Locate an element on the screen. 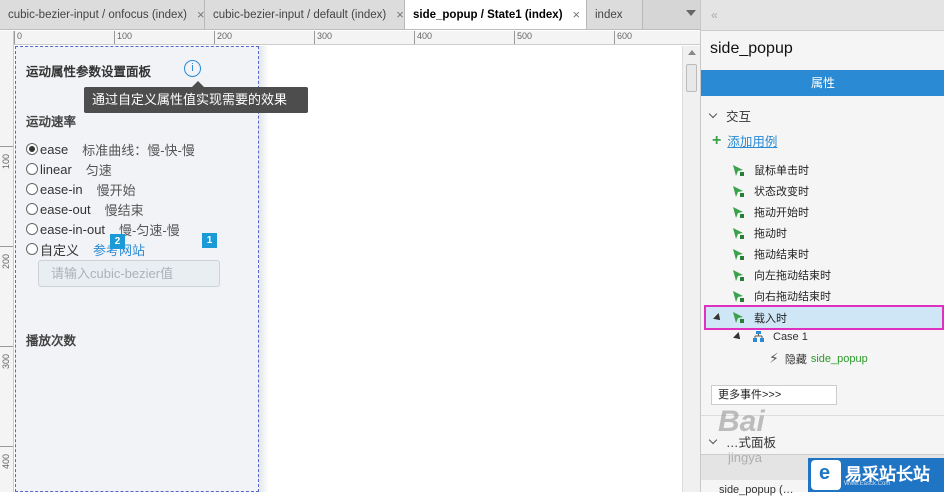 The image size is (944, 496). action-row: ⚡ 隐藏 side_popup is located at coordinates (818, 358).